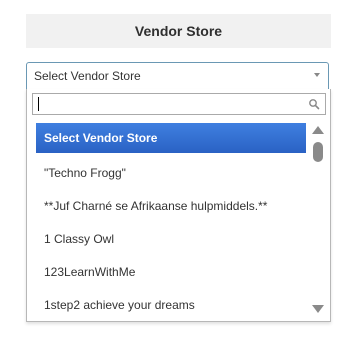  I want to click on page-title: Vendor Store, so click(178, 31).